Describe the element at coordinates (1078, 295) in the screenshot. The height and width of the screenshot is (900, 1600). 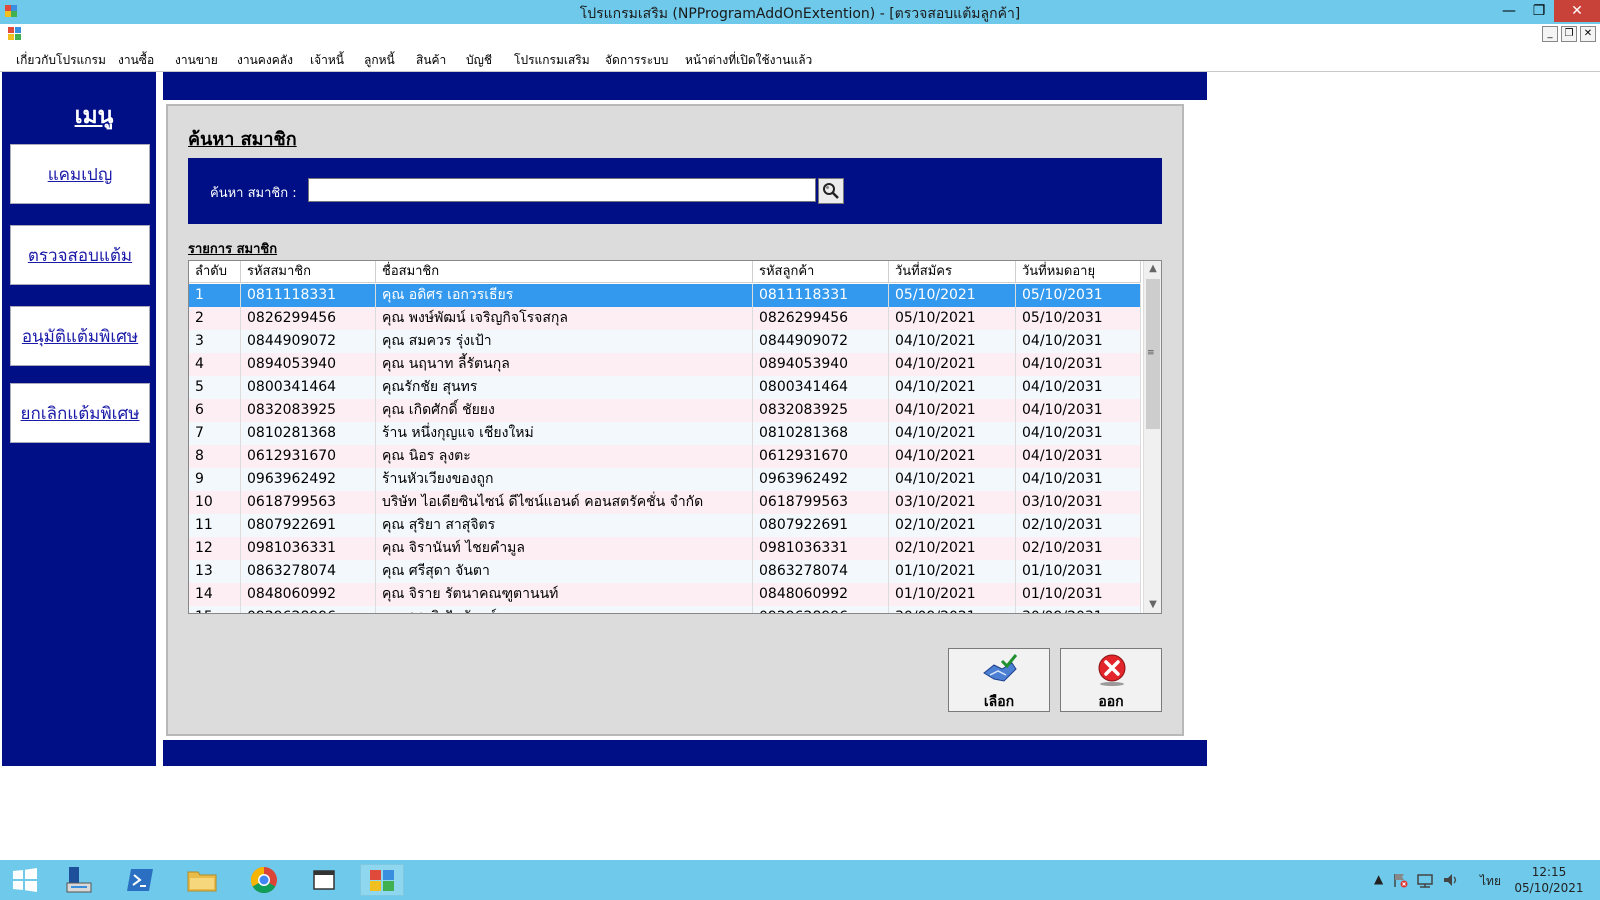
I see `table-cell: 05/10/2031` at that location.